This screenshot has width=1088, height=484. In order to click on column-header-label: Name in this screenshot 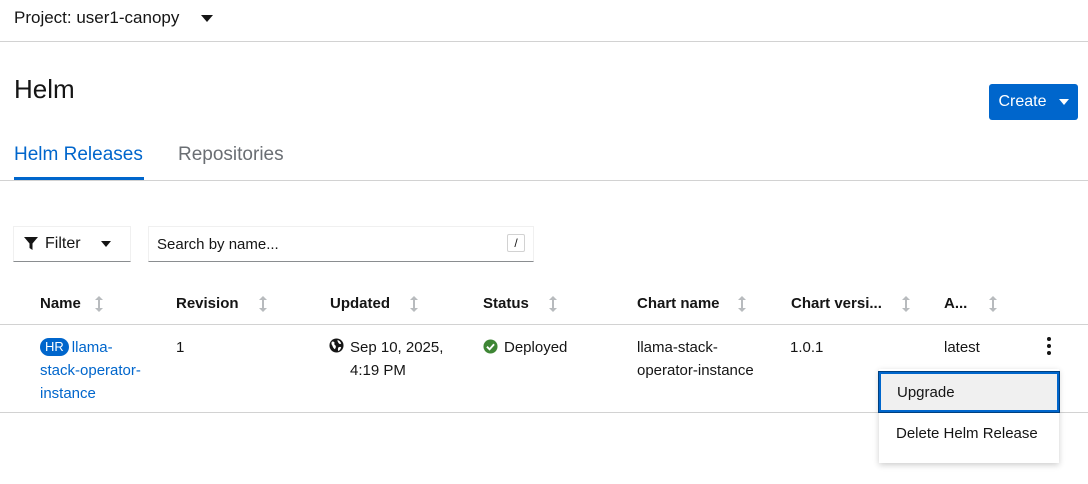, I will do `click(60, 303)`.